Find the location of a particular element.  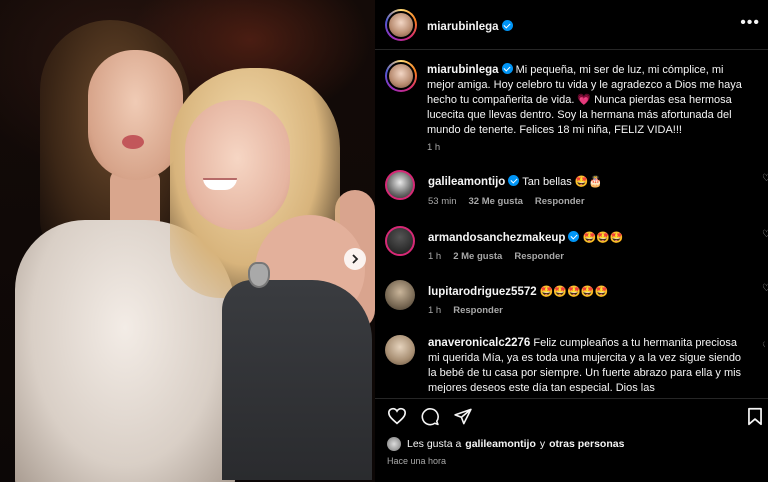

comment-text: Tan bellas 🤩🎂 is located at coordinates (562, 182).